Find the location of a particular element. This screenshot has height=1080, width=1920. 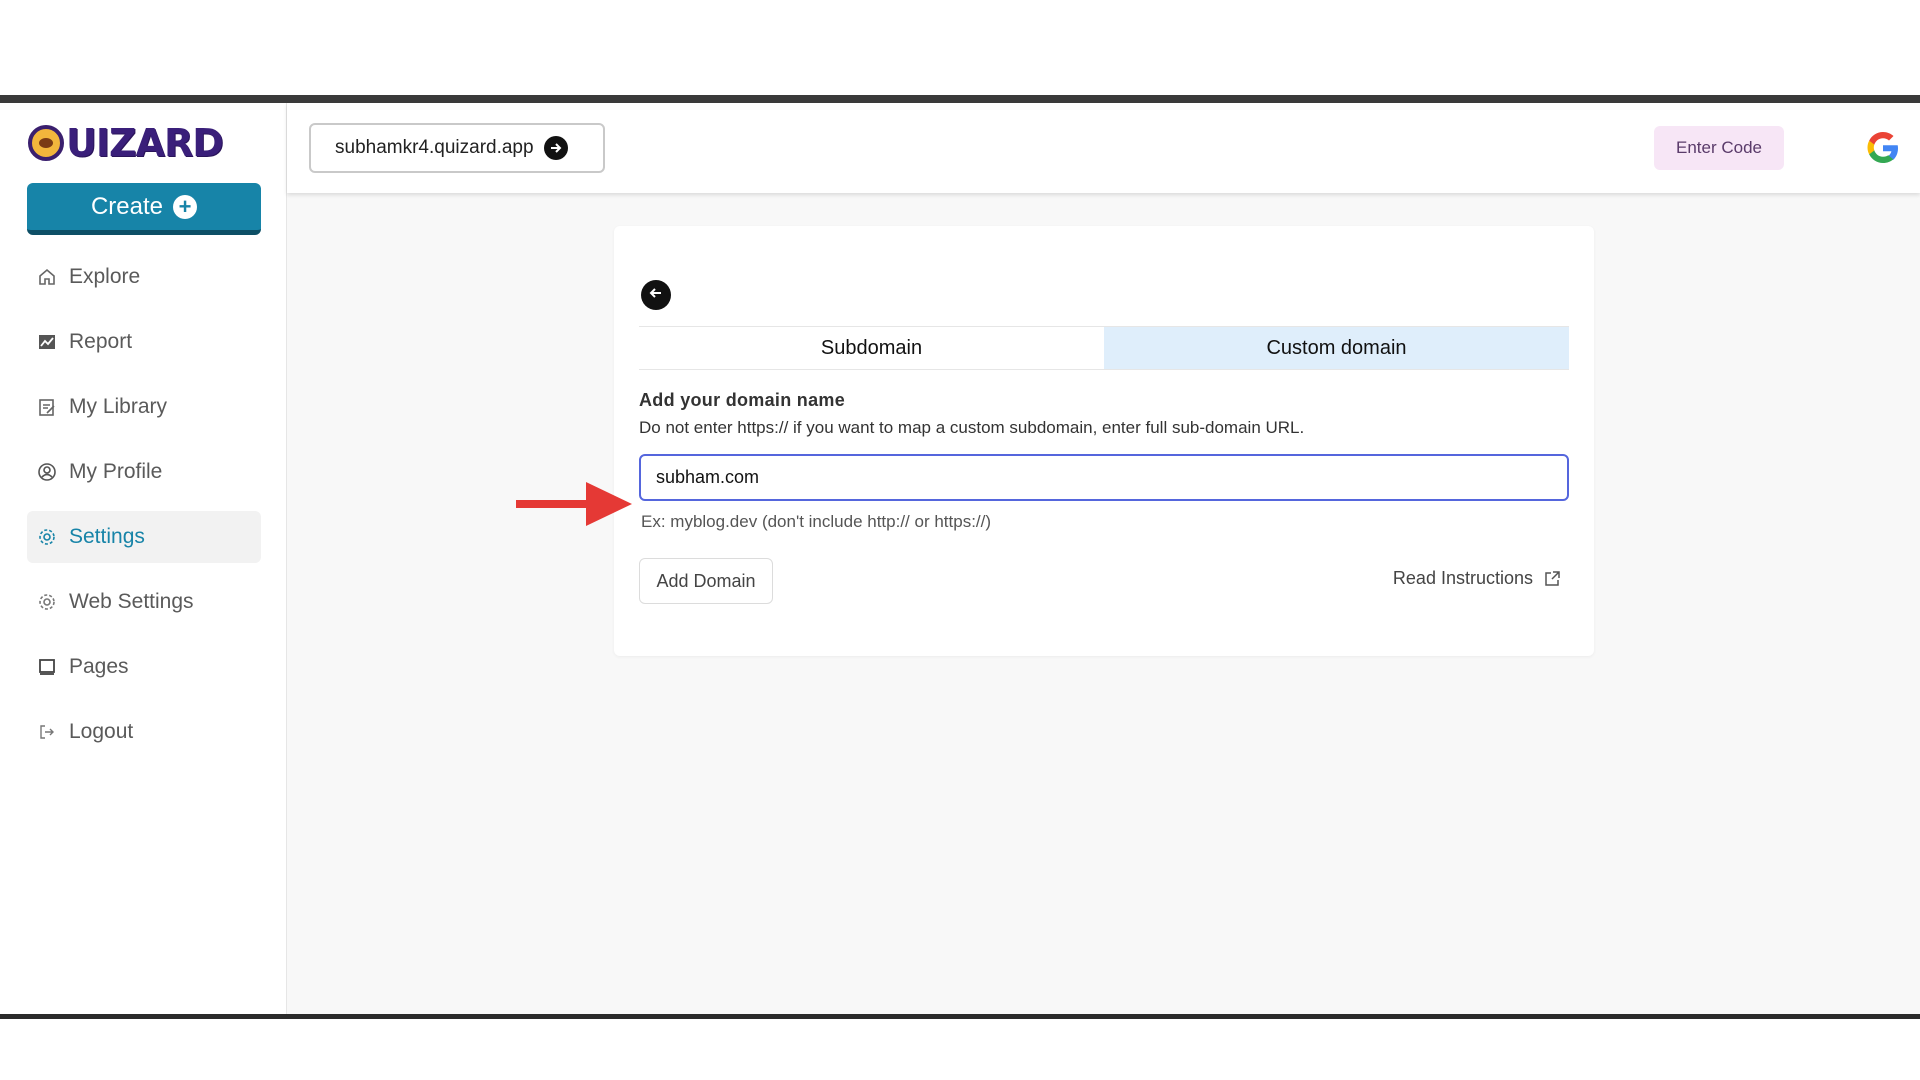

form-title: Add your domain name is located at coordinates (742, 400).